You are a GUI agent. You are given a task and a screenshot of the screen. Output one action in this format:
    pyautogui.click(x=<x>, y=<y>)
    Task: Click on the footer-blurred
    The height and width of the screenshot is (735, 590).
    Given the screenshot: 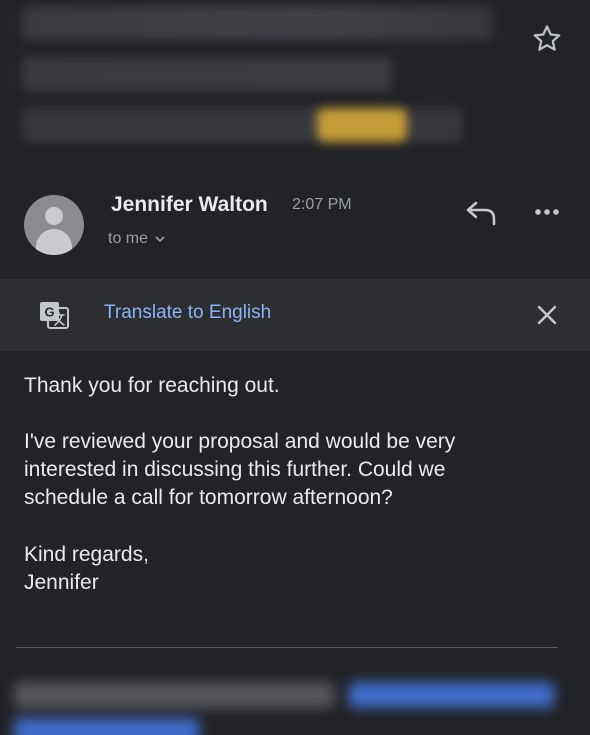 What is the action you would take?
    pyautogui.click(x=294, y=706)
    